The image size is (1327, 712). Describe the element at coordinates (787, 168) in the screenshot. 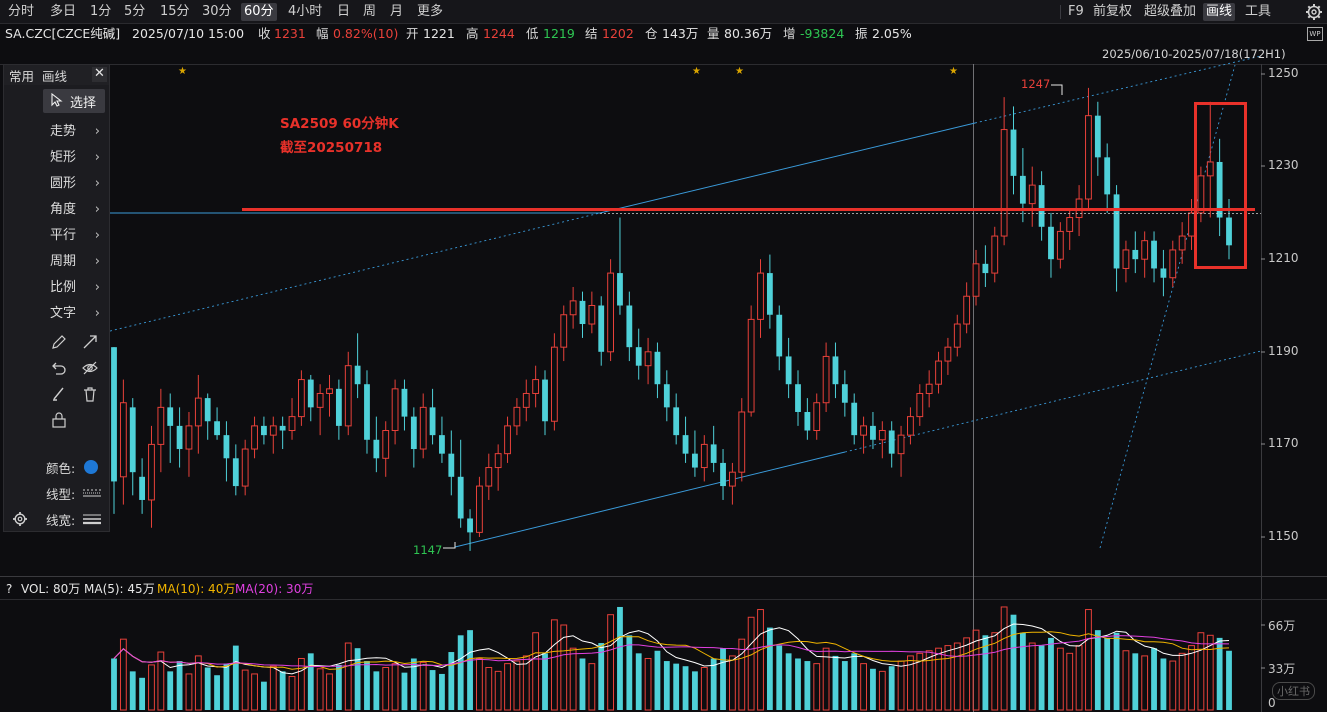

I see `drawn-channel-upper-line` at that location.